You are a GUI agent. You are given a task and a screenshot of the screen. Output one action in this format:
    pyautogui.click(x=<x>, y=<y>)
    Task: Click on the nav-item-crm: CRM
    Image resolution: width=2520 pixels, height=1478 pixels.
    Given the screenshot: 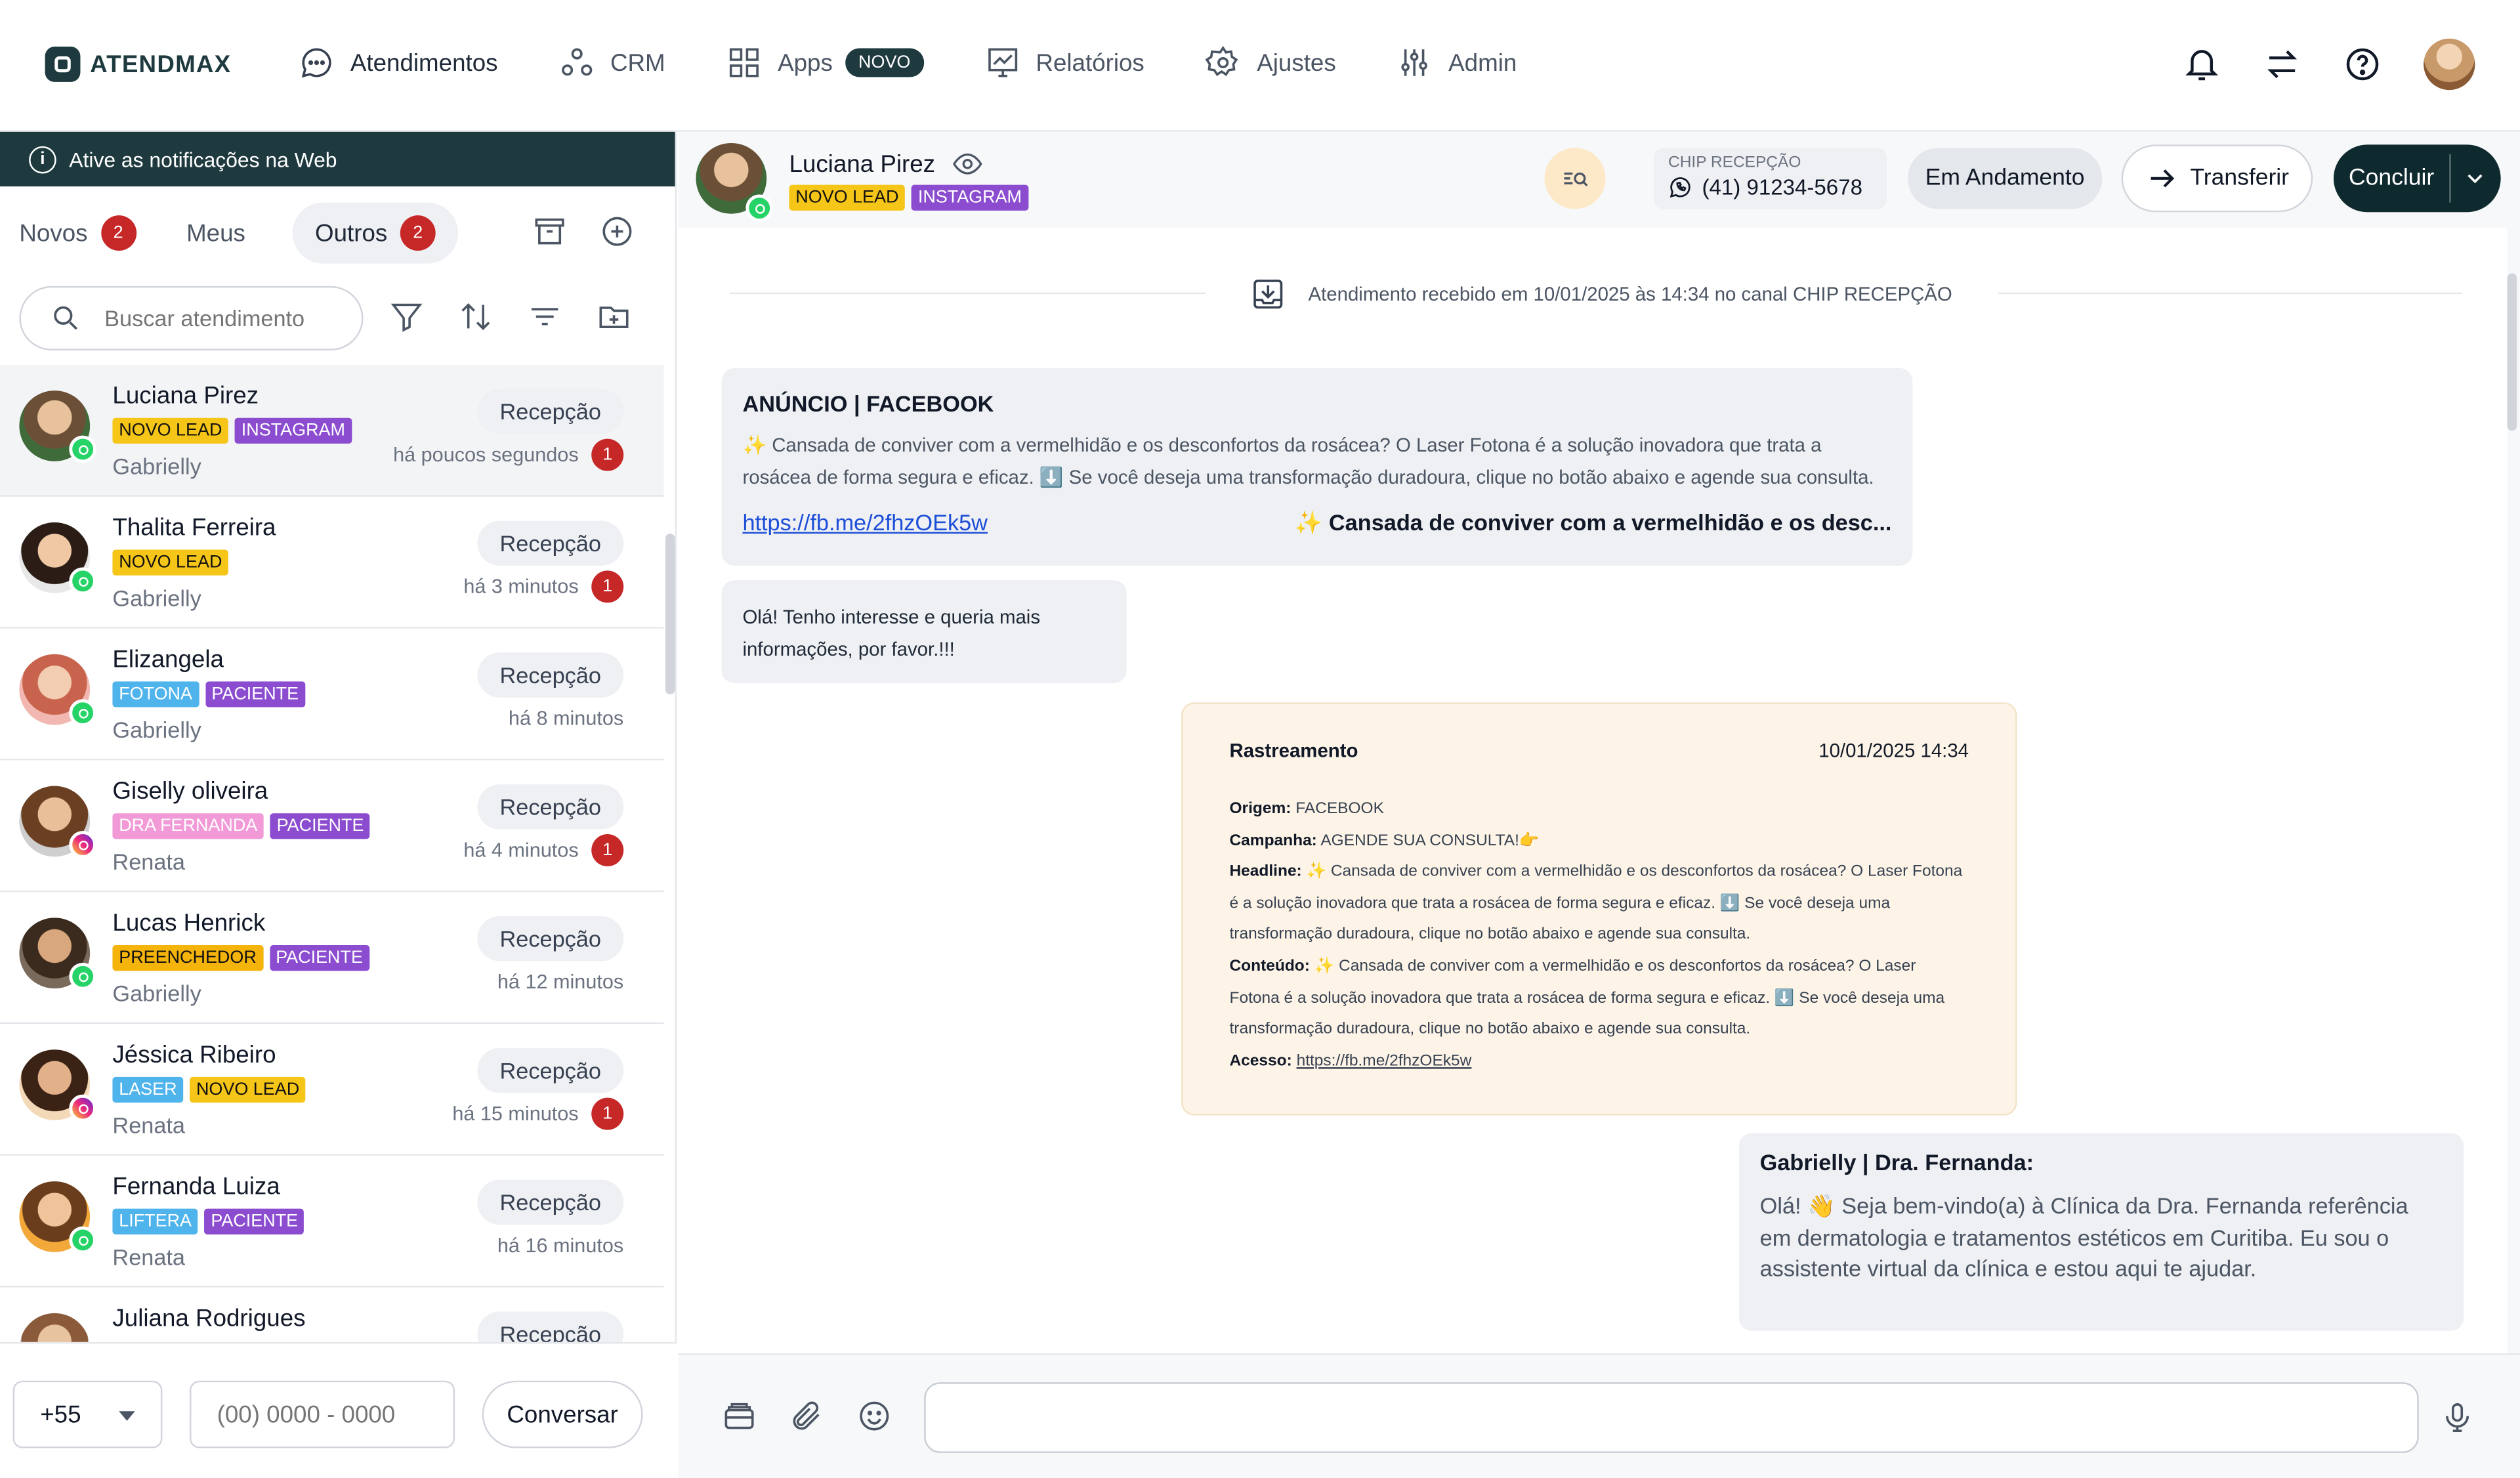 What is the action you would take?
    pyautogui.click(x=612, y=63)
    